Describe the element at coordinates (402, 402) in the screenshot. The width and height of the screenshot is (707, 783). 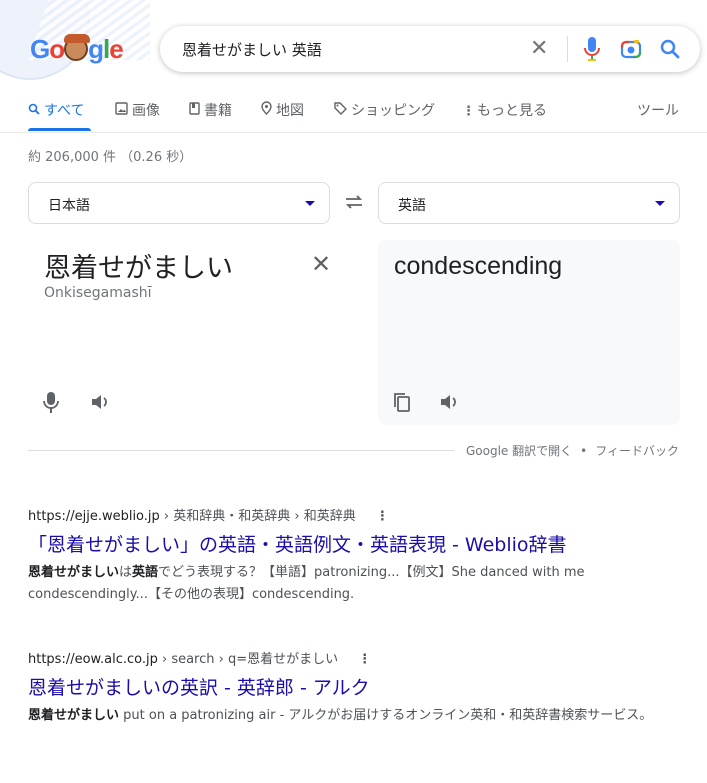
I see `copy-icon` at that location.